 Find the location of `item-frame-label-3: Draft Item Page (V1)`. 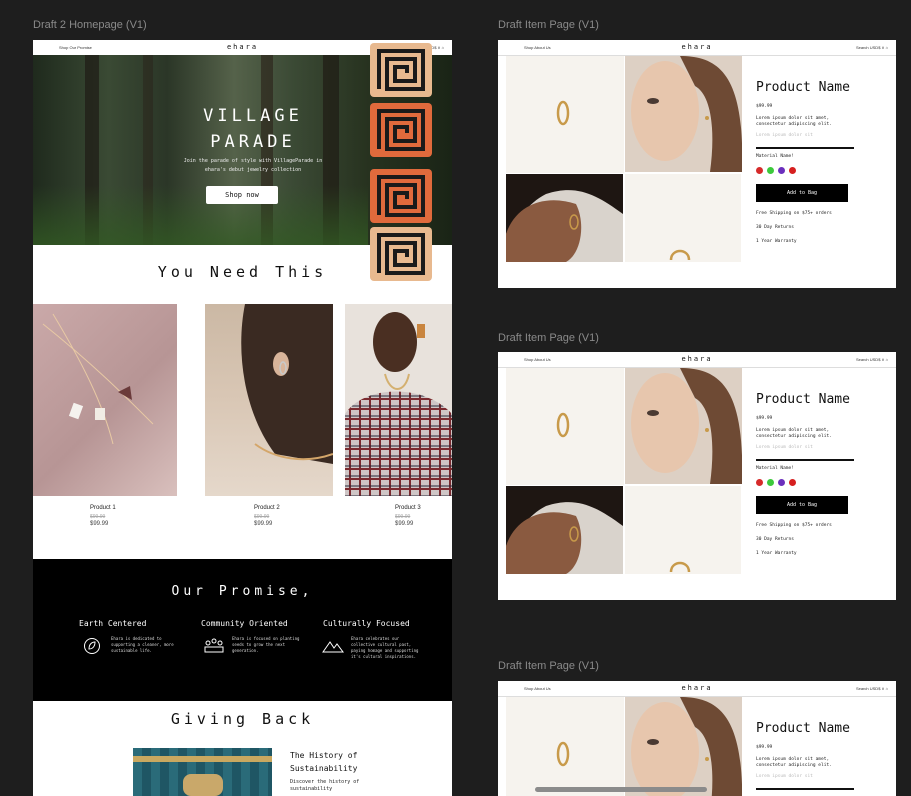

item-frame-label-3: Draft Item Page (V1) is located at coordinates (548, 666).